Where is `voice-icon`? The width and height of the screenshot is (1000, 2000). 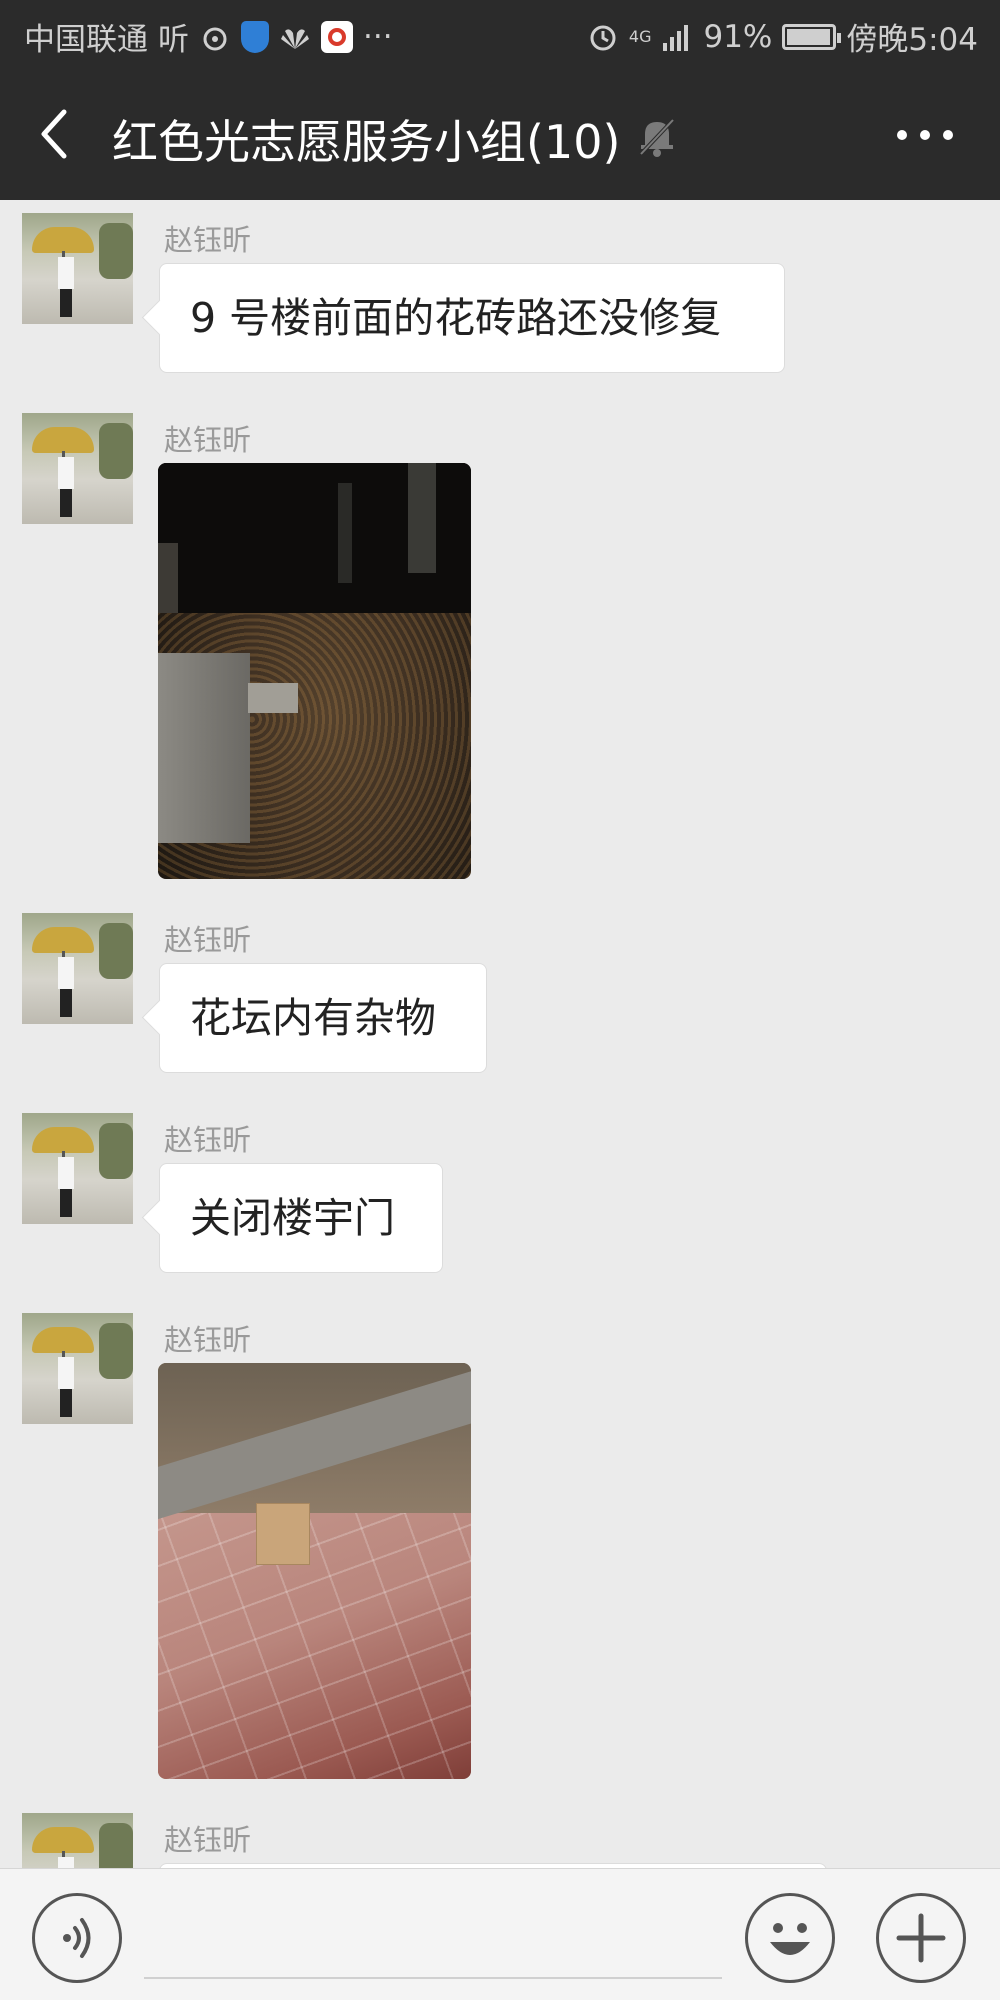 voice-icon is located at coordinates (77, 1938).